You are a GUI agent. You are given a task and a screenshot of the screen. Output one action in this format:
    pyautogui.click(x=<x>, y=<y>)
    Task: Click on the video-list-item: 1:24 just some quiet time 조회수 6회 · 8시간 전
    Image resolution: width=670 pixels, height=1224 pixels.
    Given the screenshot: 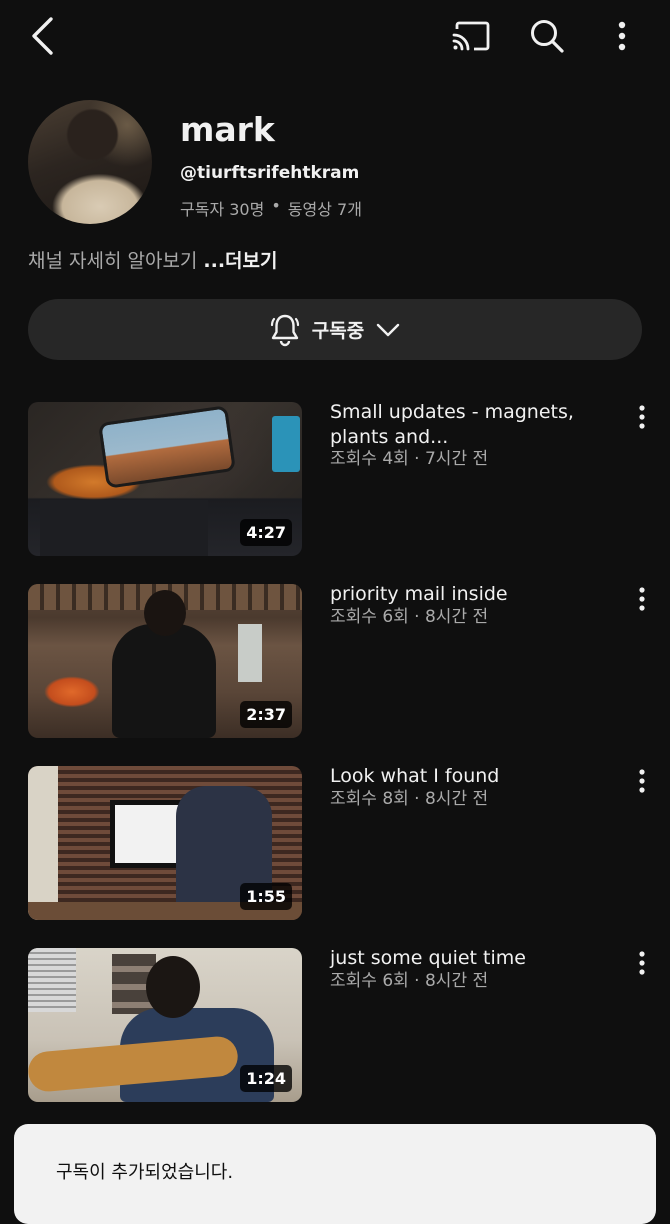 What is the action you would take?
    pyautogui.click(x=335, y=1025)
    